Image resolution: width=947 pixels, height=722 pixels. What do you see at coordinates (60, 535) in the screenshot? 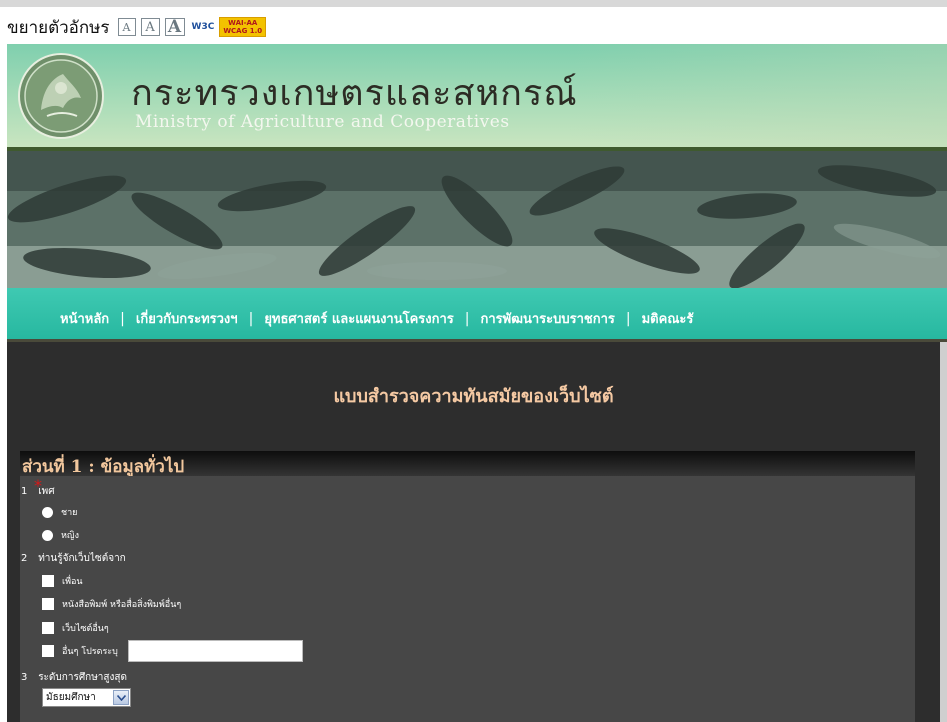
I see `gender-option-female: หญิง` at bounding box center [60, 535].